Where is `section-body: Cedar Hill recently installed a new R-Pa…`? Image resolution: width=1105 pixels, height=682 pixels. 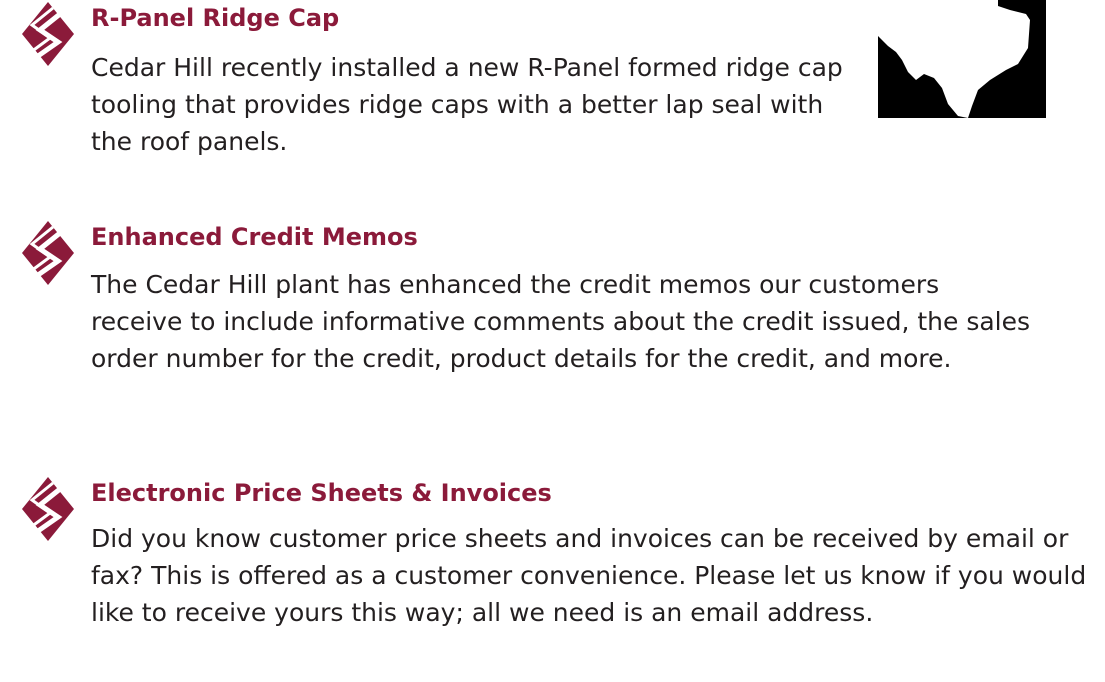
section-body: Cedar Hill recently installed a new R-Pa… is located at coordinates (467, 104).